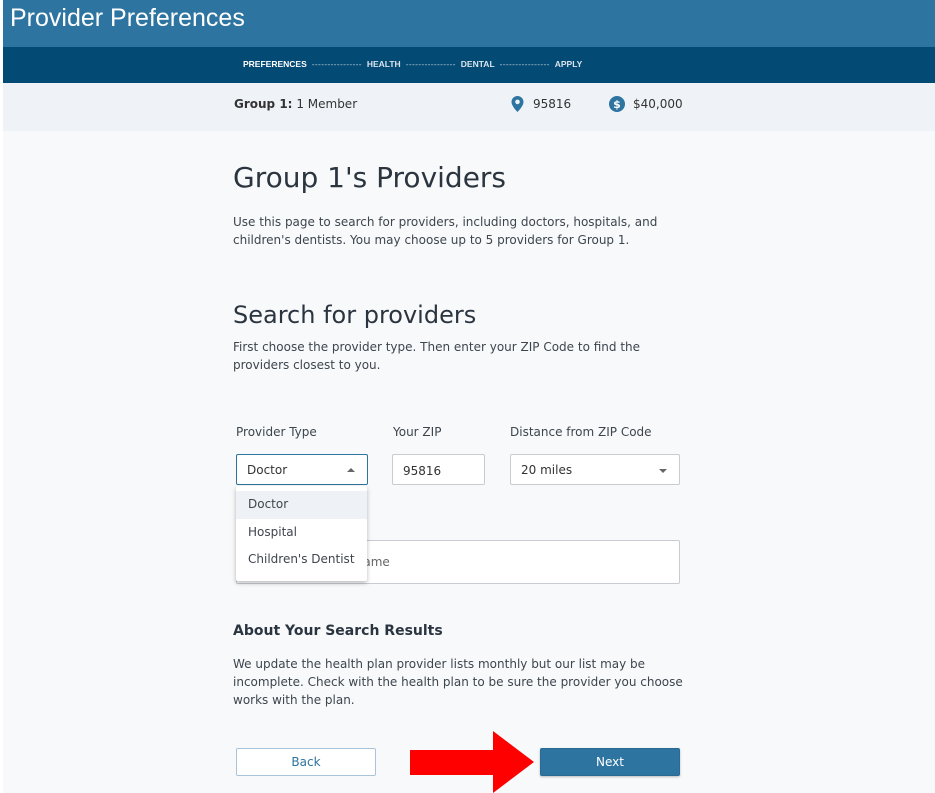 The height and width of the screenshot is (793, 935). Describe the element at coordinates (595, 469) in the screenshot. I see `distance-select: 20 miles` at that location.